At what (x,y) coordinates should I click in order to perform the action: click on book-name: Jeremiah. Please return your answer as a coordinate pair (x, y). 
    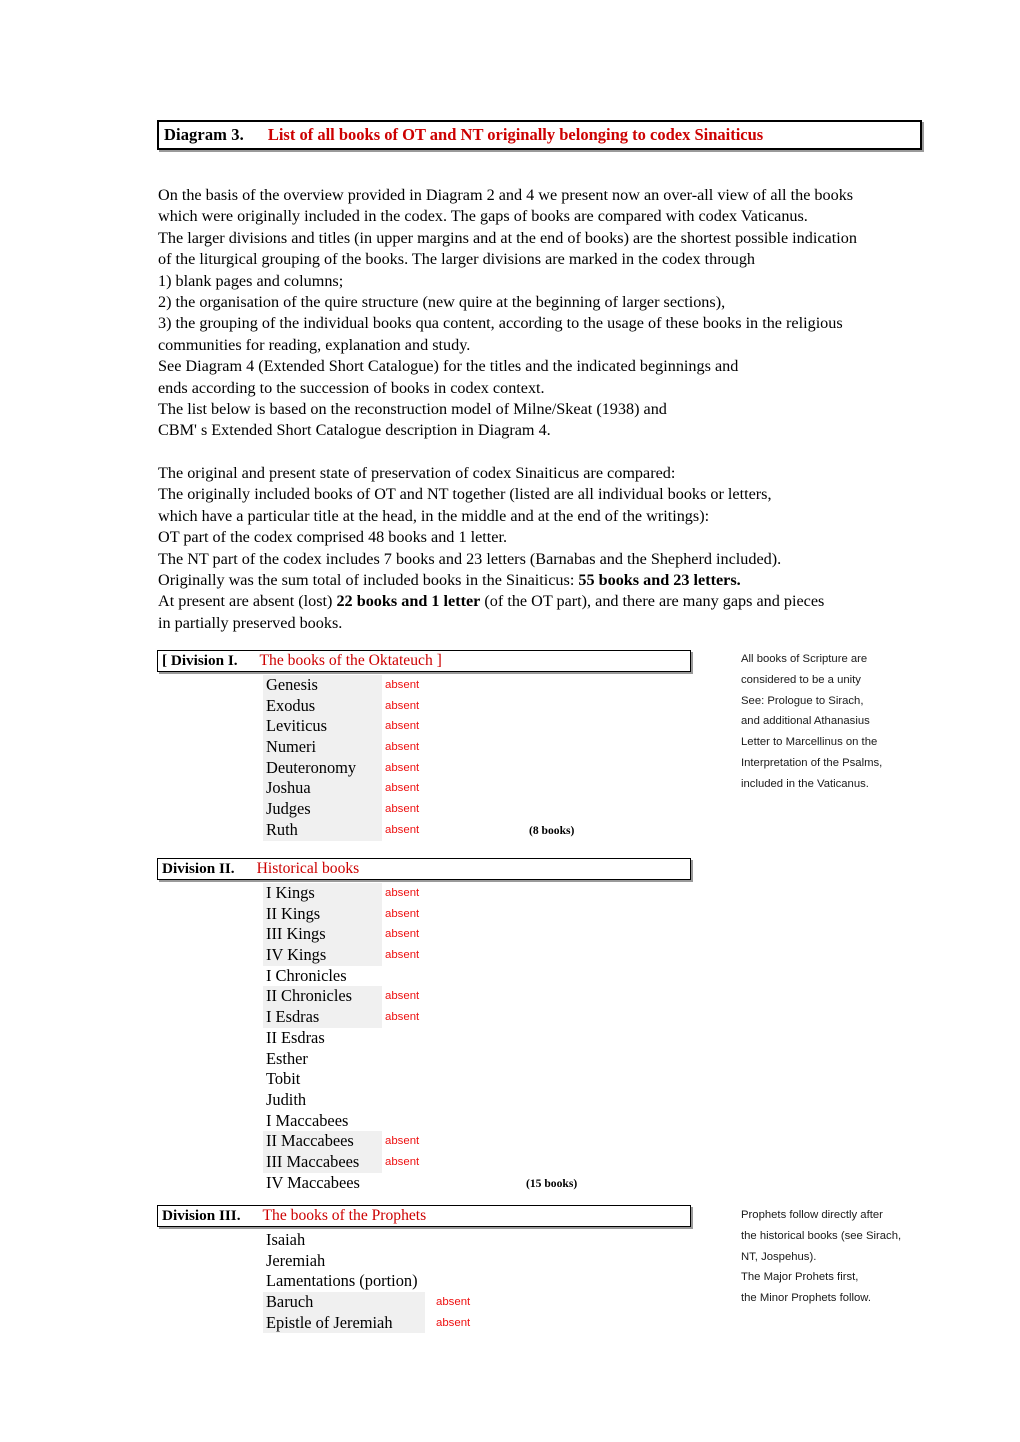
    Looking at the image, I should click on (296, 1260).